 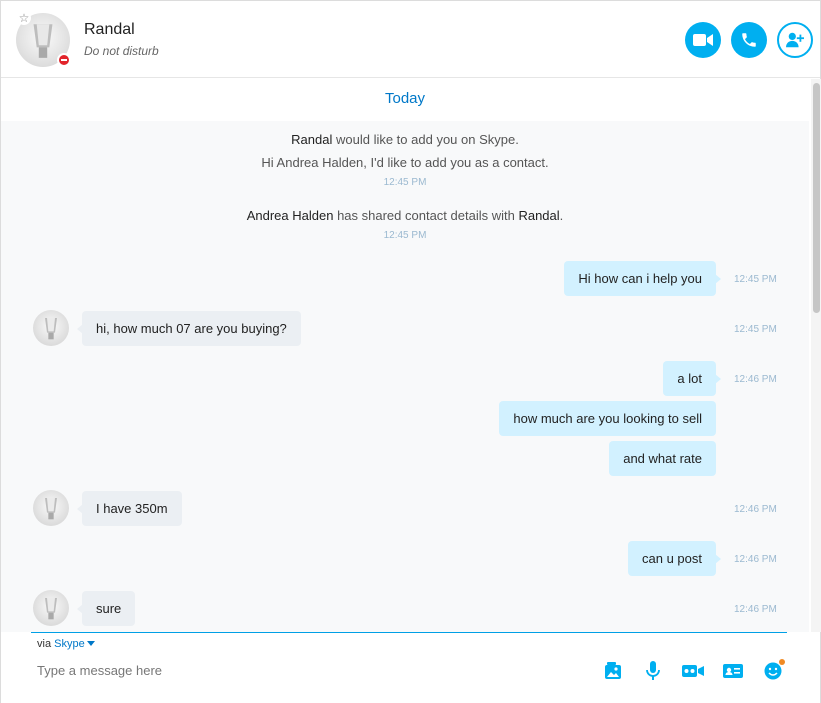 I want to click on send-media-button, so click(x=613, y=671).